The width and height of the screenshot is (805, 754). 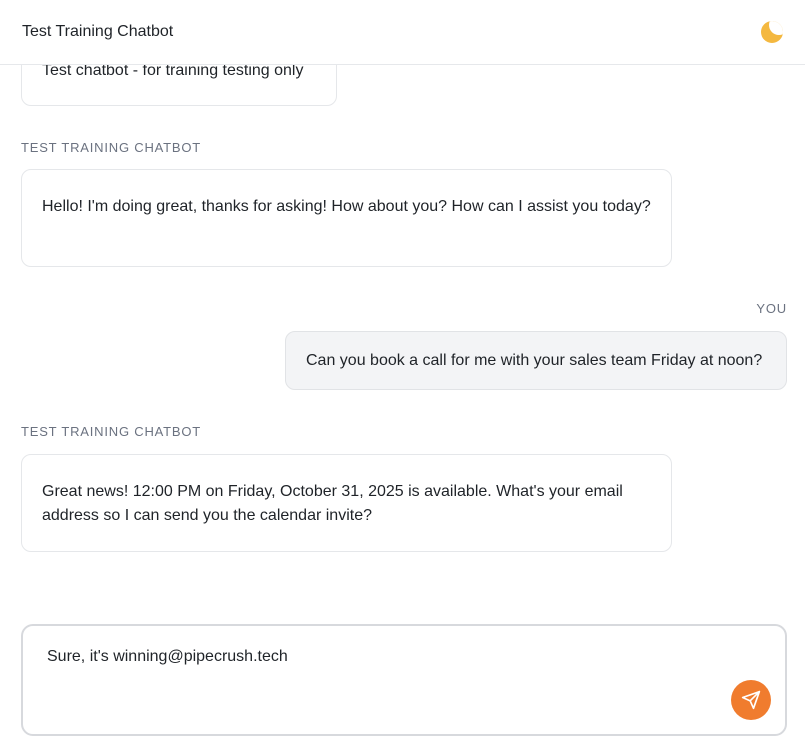 I want to click on page-title: Test Training Chatbot, so click(x=98, y=31).